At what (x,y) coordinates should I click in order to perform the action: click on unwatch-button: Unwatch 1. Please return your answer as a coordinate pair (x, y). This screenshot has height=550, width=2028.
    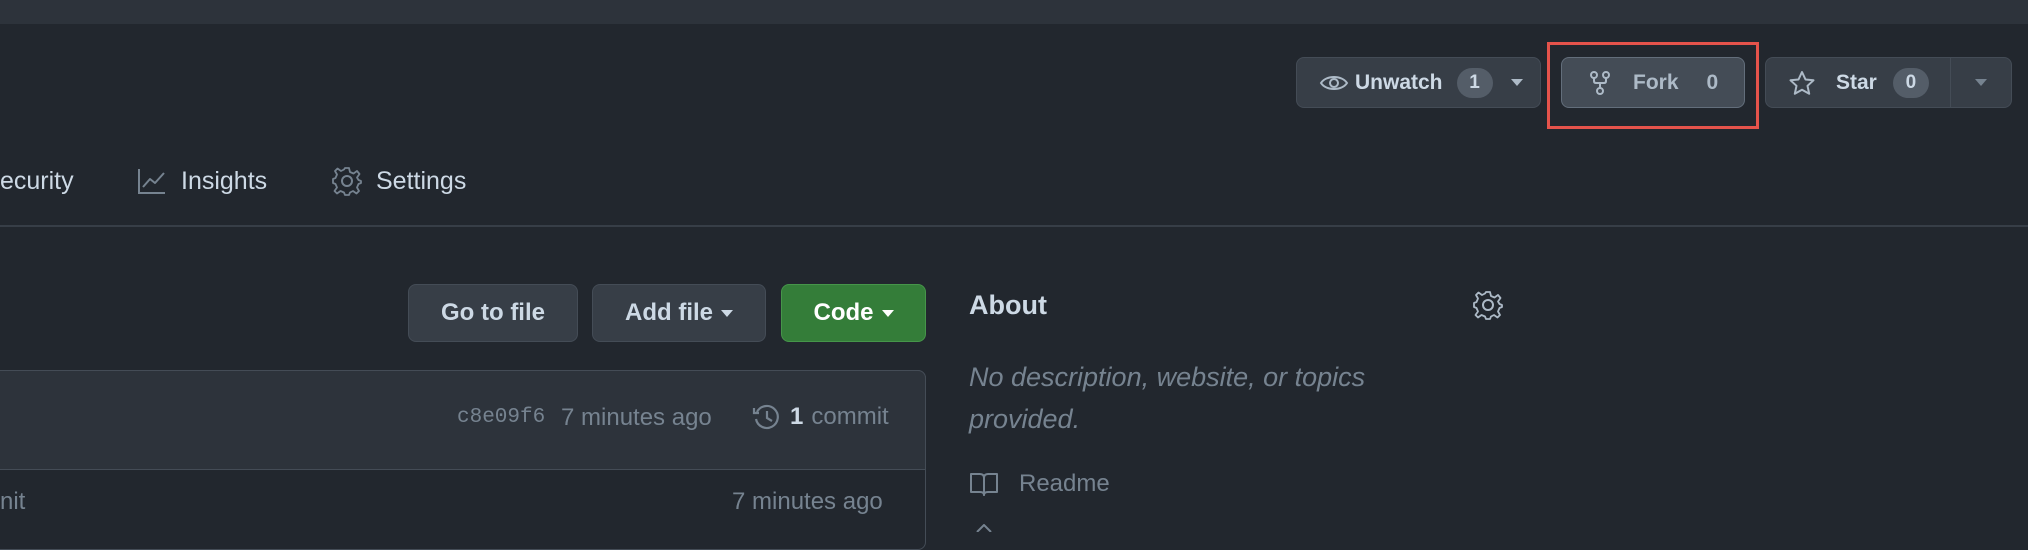
    Looking at the image, I should click on (1418, 82).